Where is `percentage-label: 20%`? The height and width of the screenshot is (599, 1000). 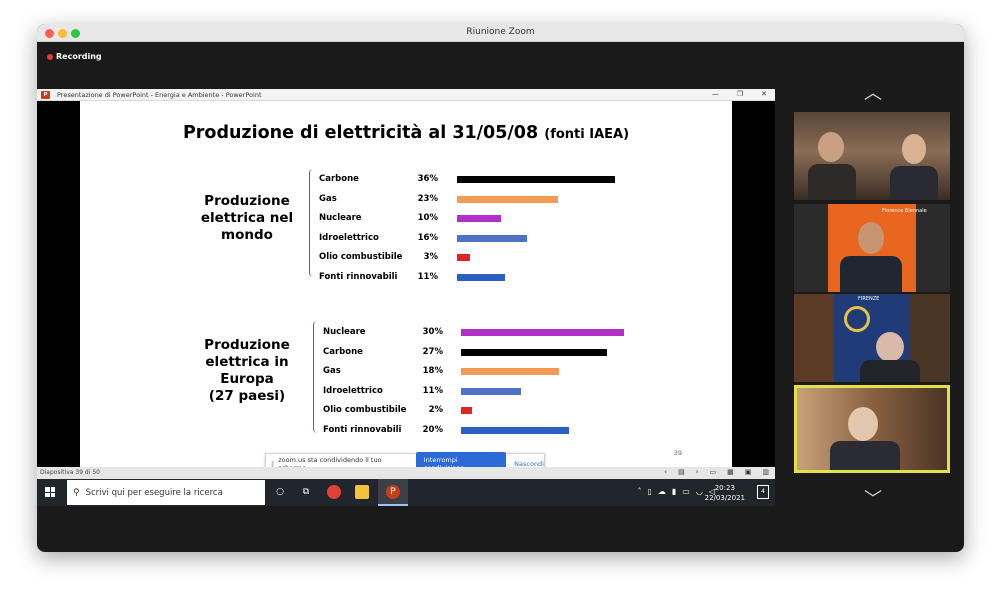
percentage-label: 20% is located at coordinates (432, 430).